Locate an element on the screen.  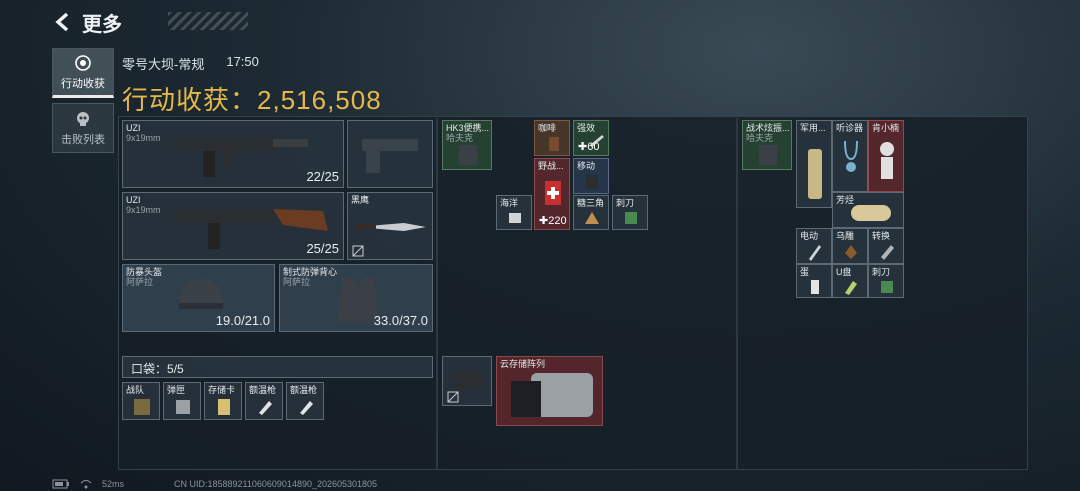
pistol-icon is located at coordinates (390, 156).